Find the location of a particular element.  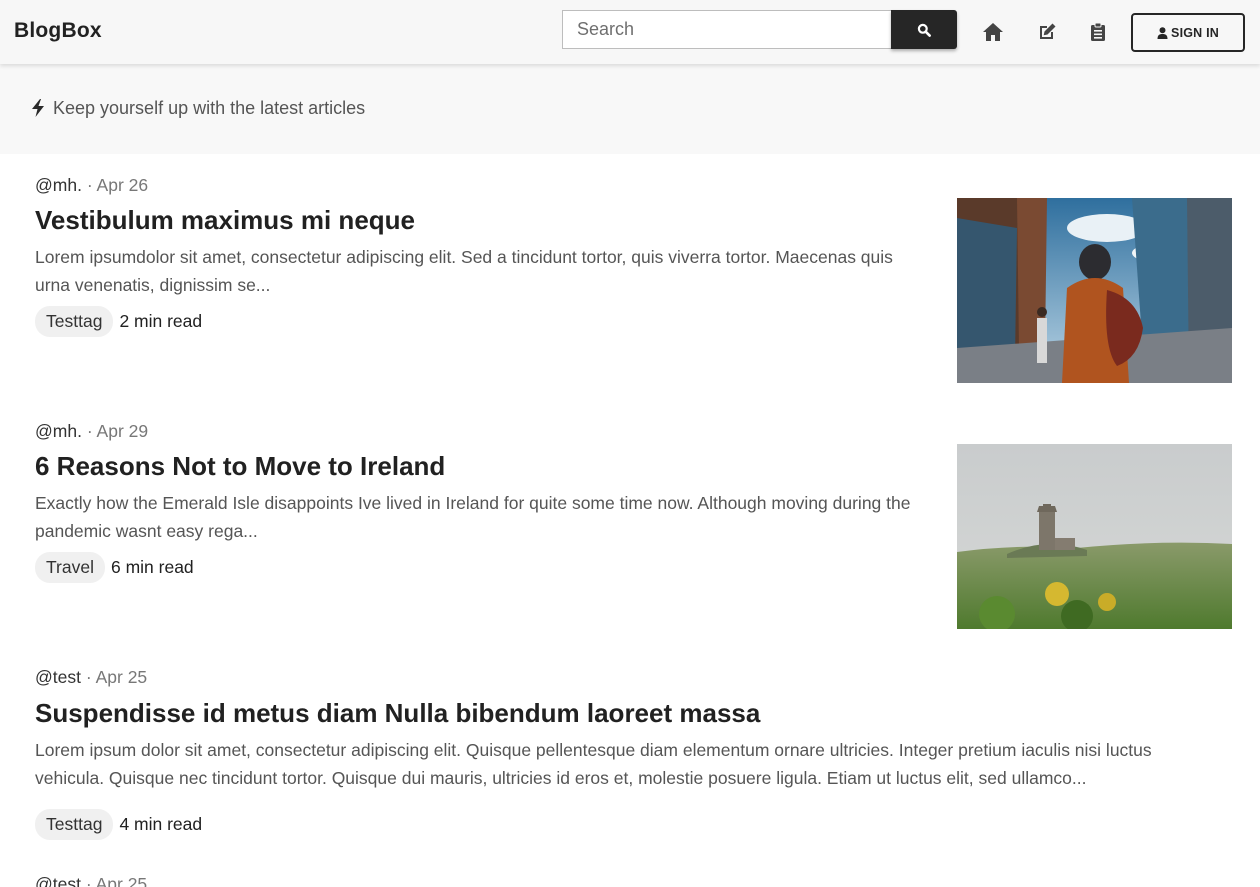

article-footer: Travel 6 min read is located at coordinates (114, 567).